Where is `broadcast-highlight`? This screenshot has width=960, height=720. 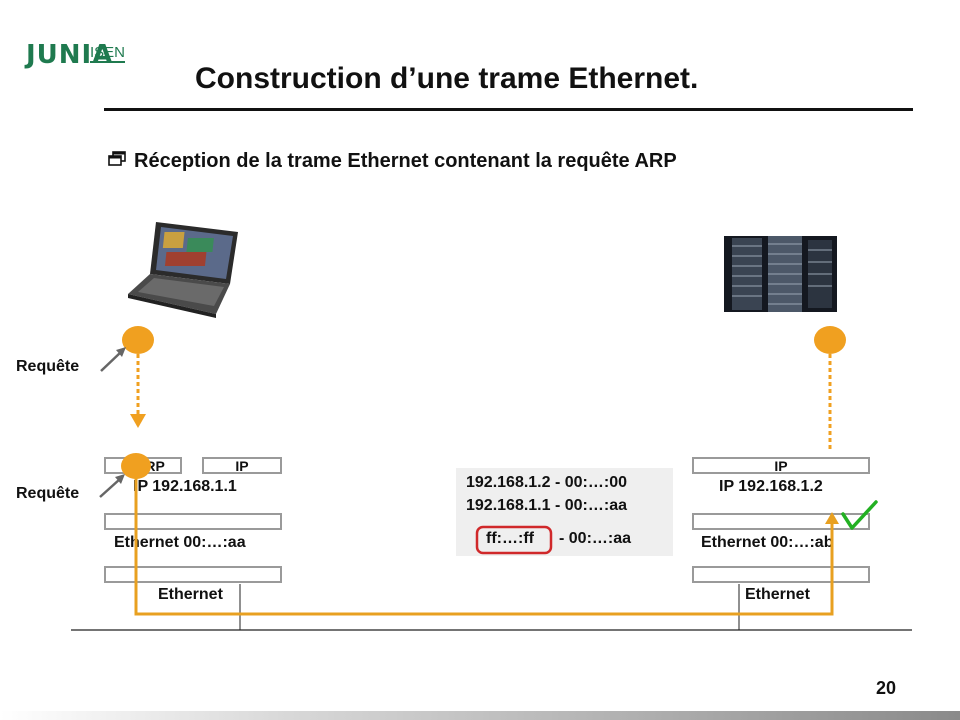 broadcast-highlight is located at coordinates (514, 540).